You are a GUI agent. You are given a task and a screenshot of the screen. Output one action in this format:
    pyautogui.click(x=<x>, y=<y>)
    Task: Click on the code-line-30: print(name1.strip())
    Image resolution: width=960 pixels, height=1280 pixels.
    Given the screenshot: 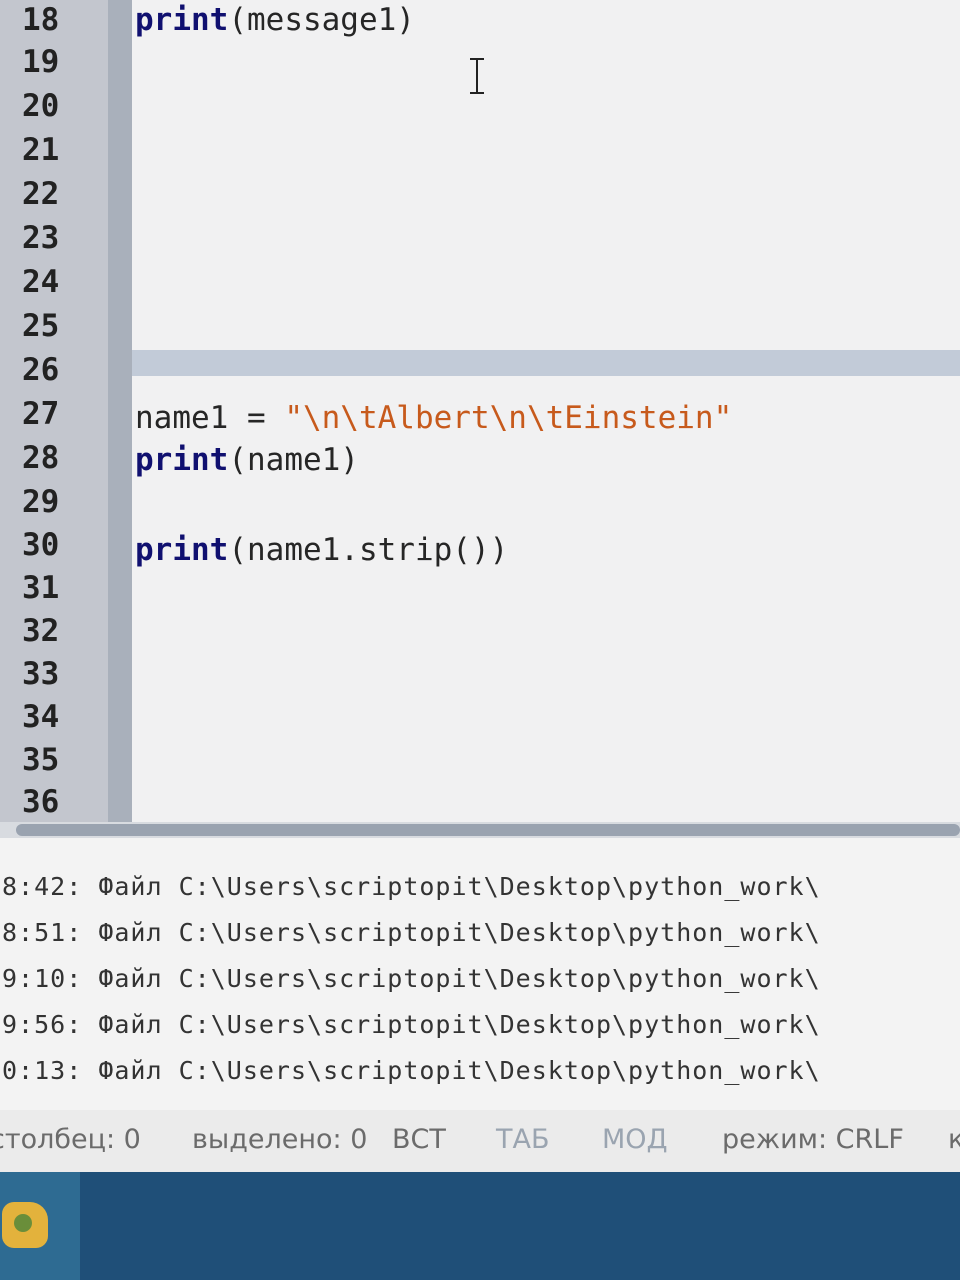 What is the action you would take?
    pyautogui.click(x=321, y=550)
    